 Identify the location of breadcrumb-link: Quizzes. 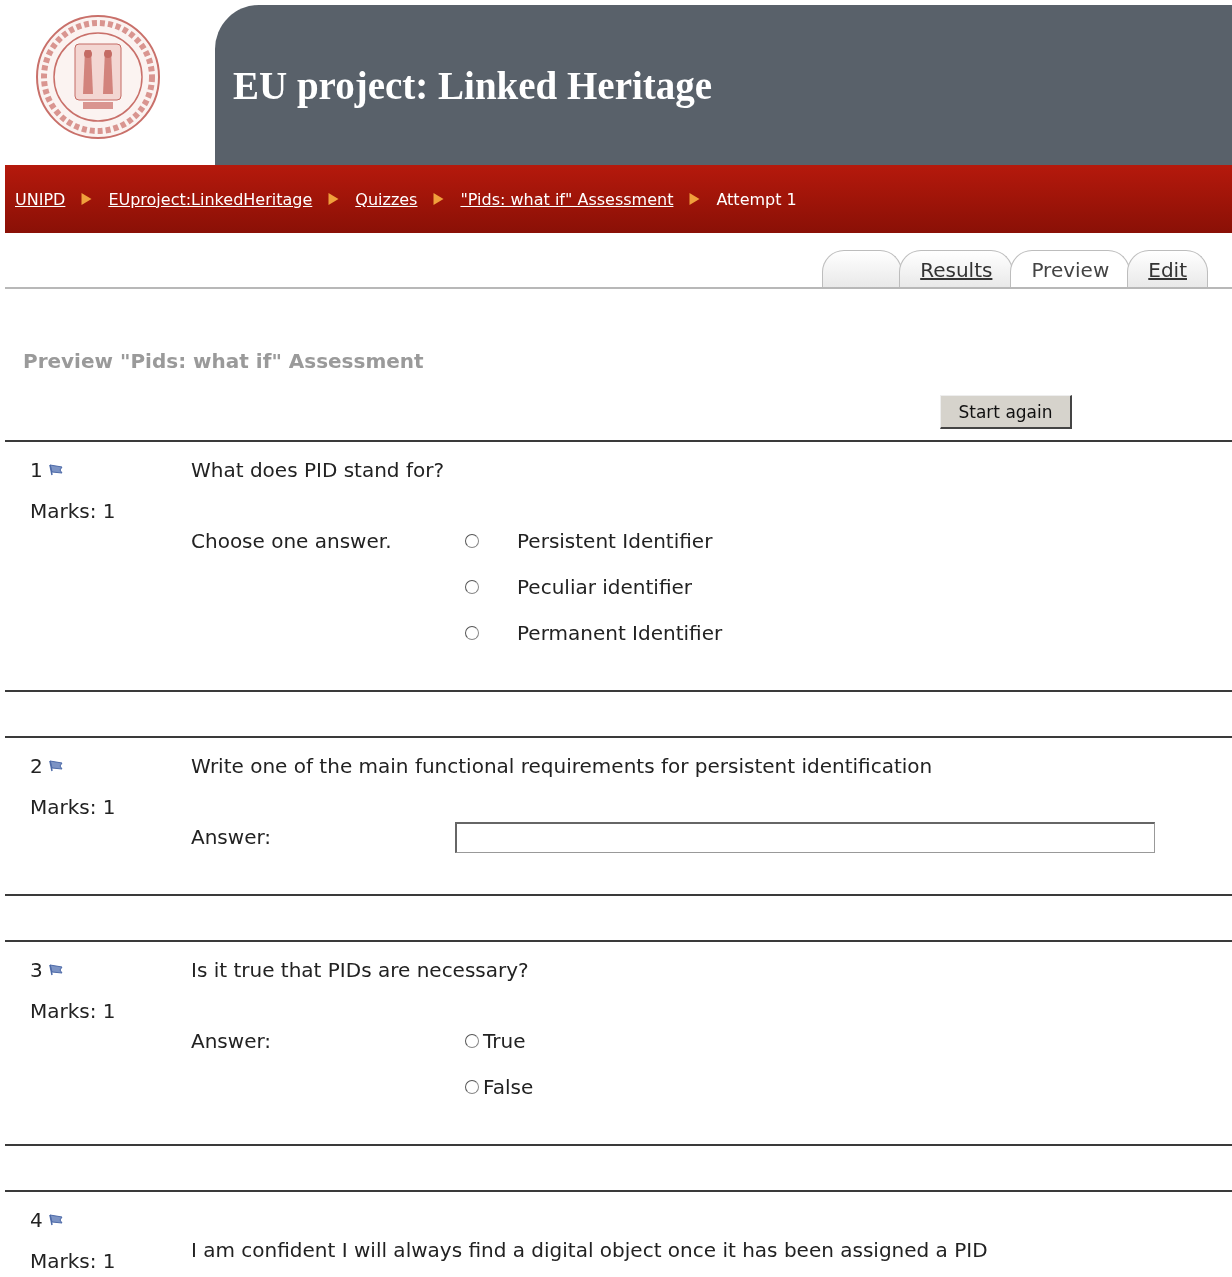
(386, 199).